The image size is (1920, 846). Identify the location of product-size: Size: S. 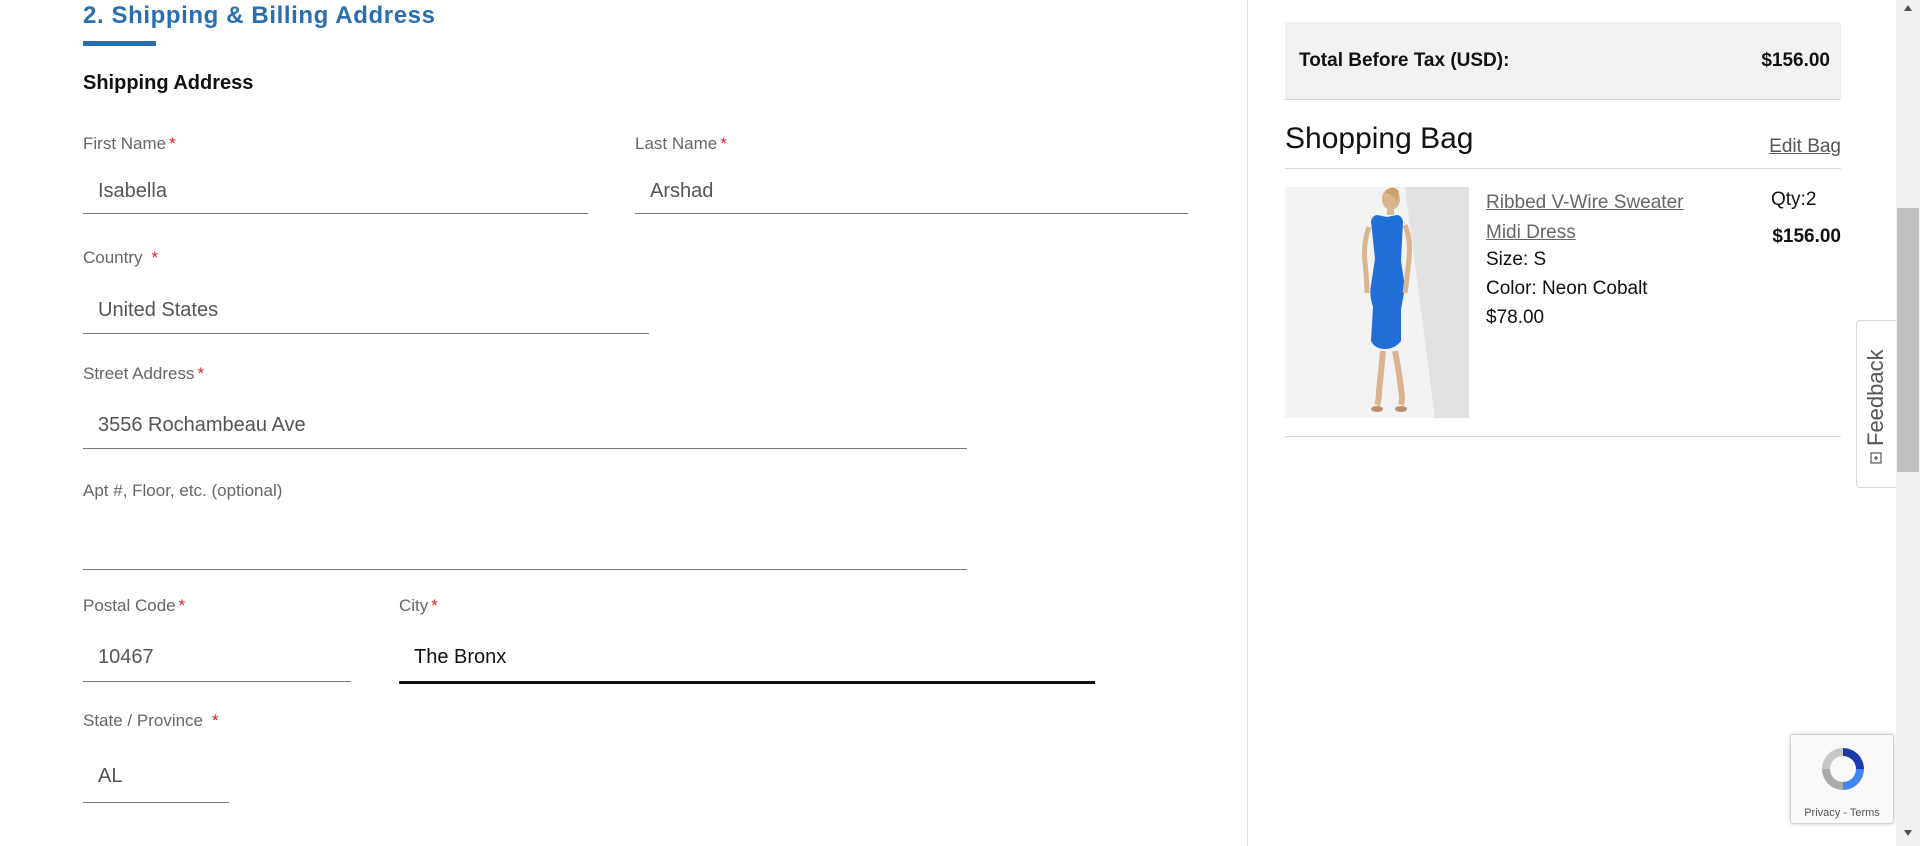
(1516, 259).